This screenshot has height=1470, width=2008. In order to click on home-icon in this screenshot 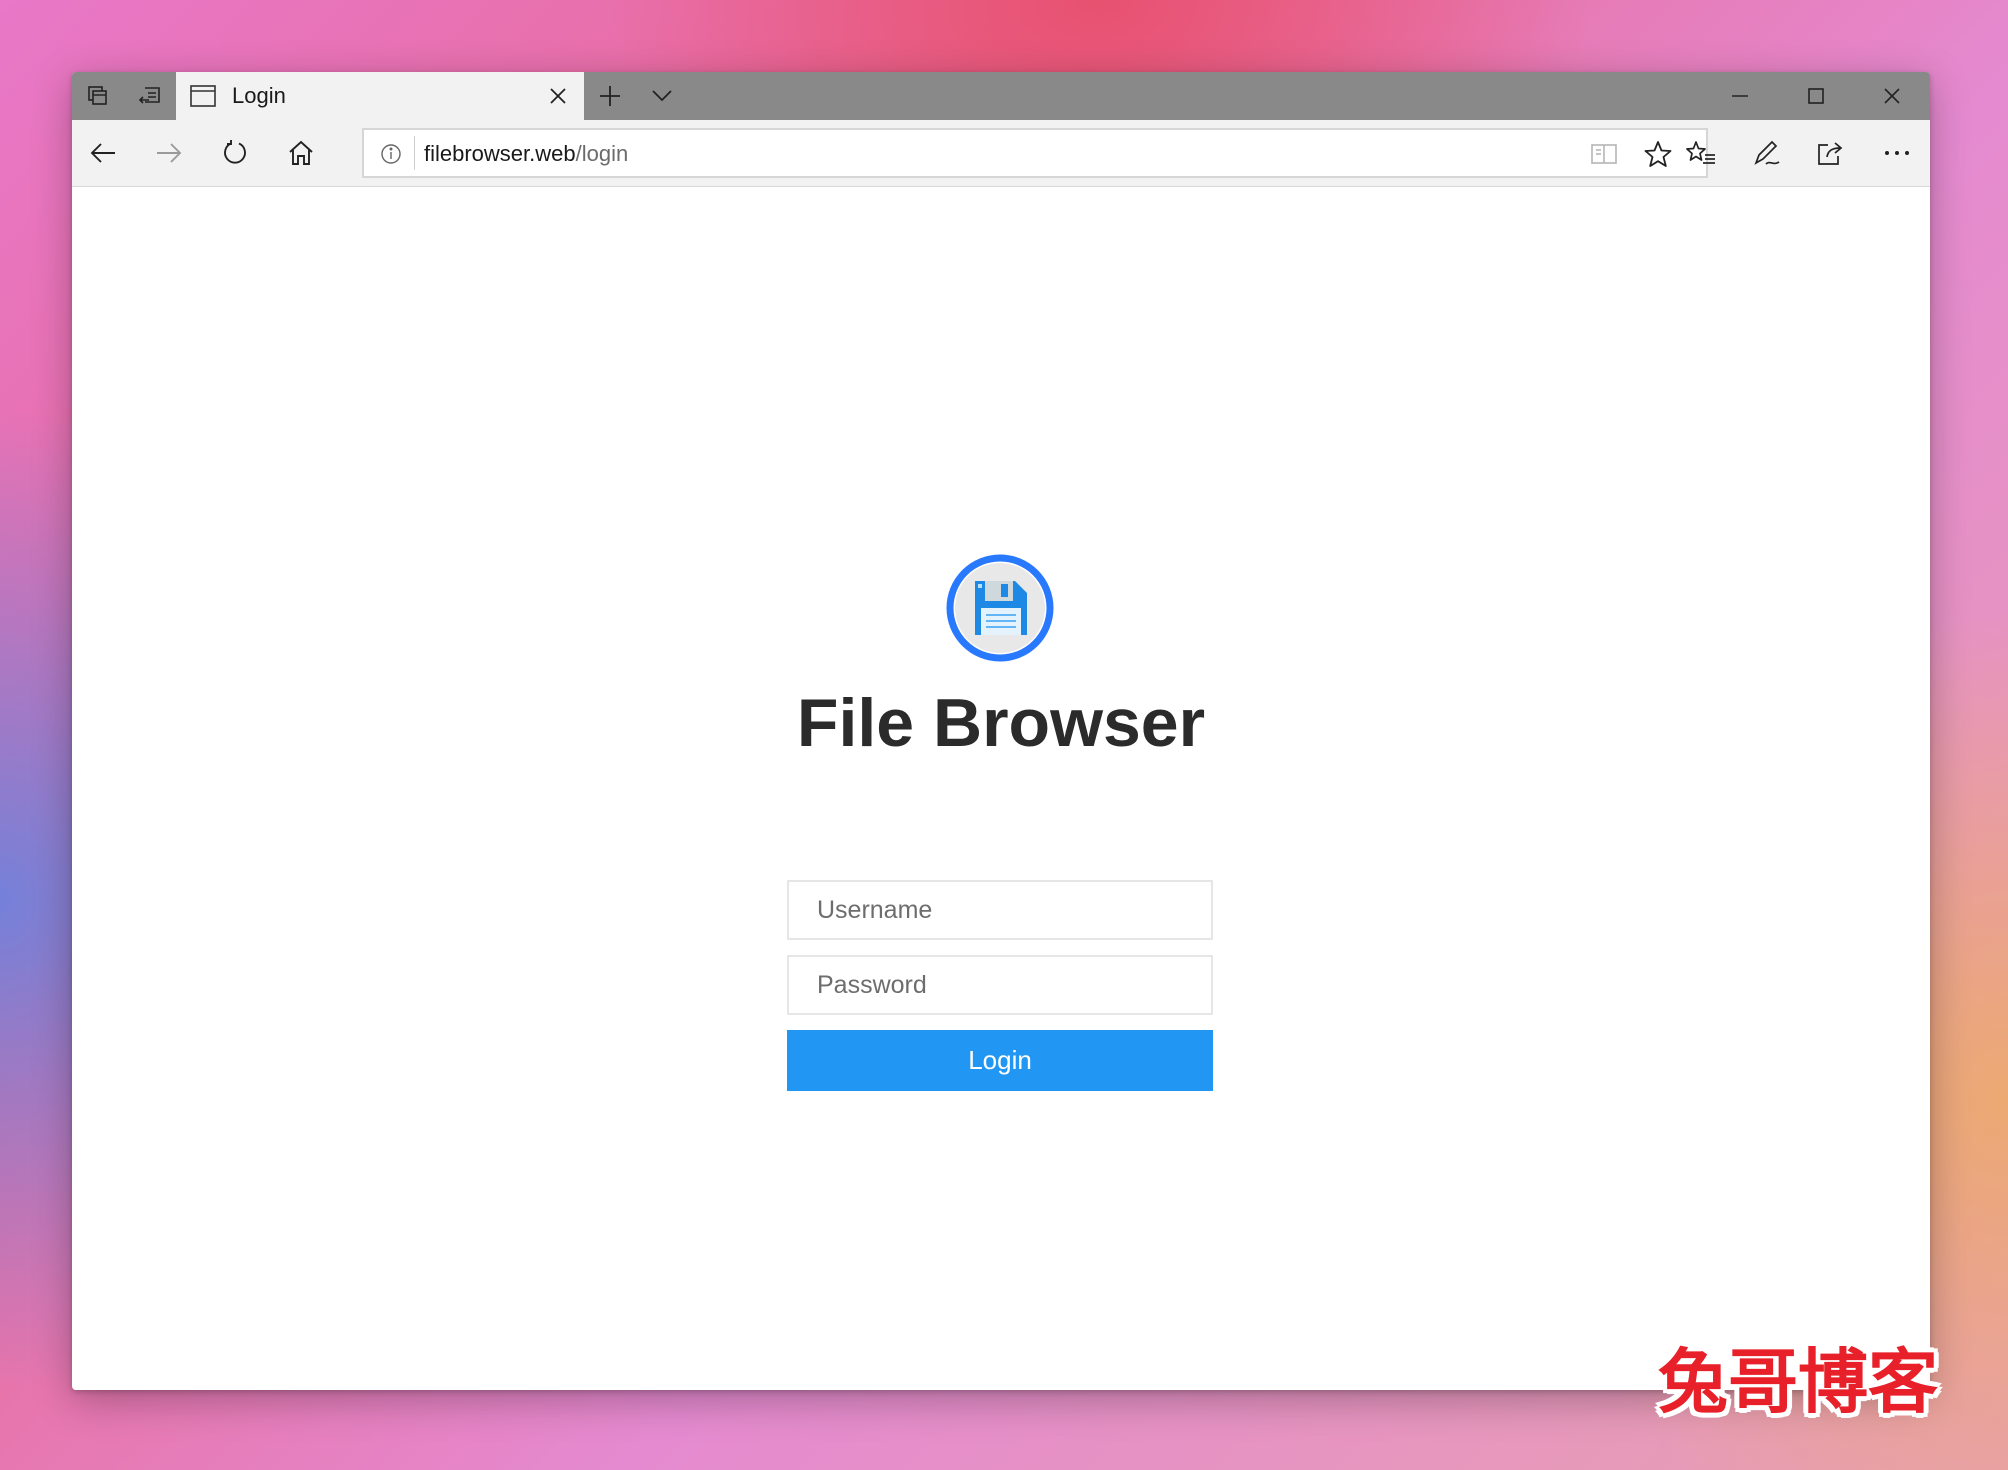, I will do `click(301, 153)`.